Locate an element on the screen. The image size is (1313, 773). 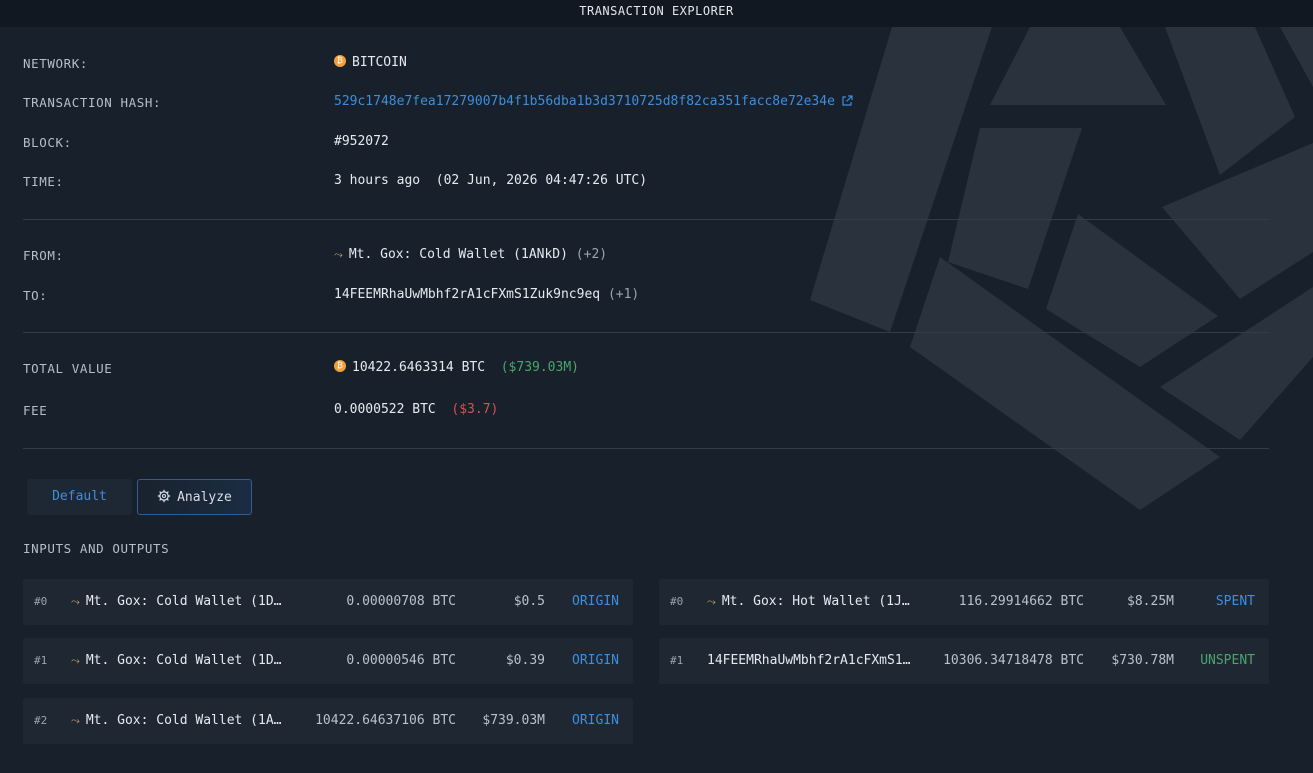
row-usd: $0.39 is located at coordinates (525, 660).